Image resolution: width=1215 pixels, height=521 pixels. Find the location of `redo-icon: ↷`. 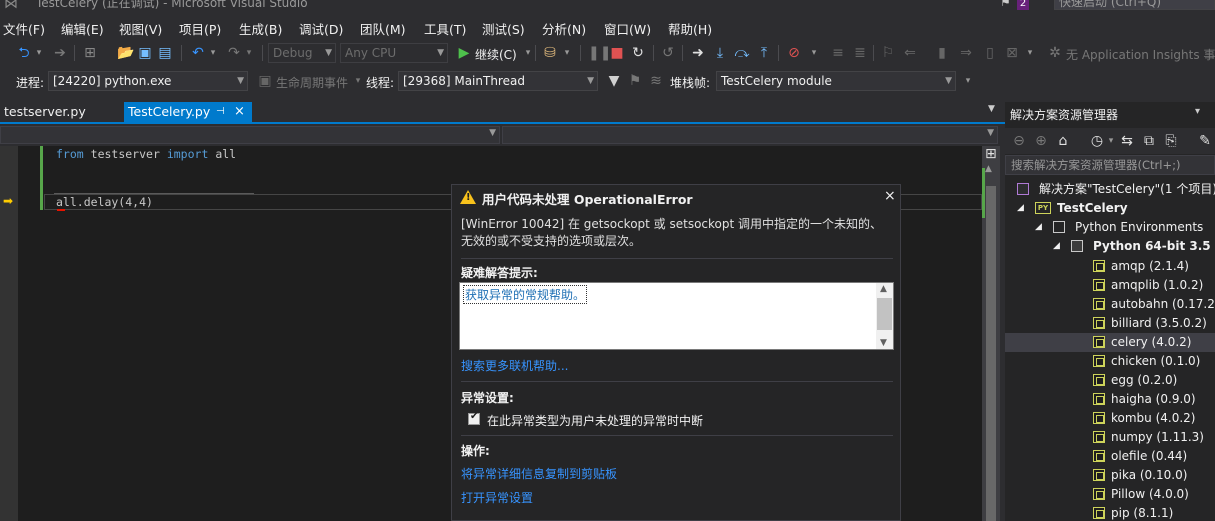

redo-icon: ↷ is located at coordinates (234, 53).